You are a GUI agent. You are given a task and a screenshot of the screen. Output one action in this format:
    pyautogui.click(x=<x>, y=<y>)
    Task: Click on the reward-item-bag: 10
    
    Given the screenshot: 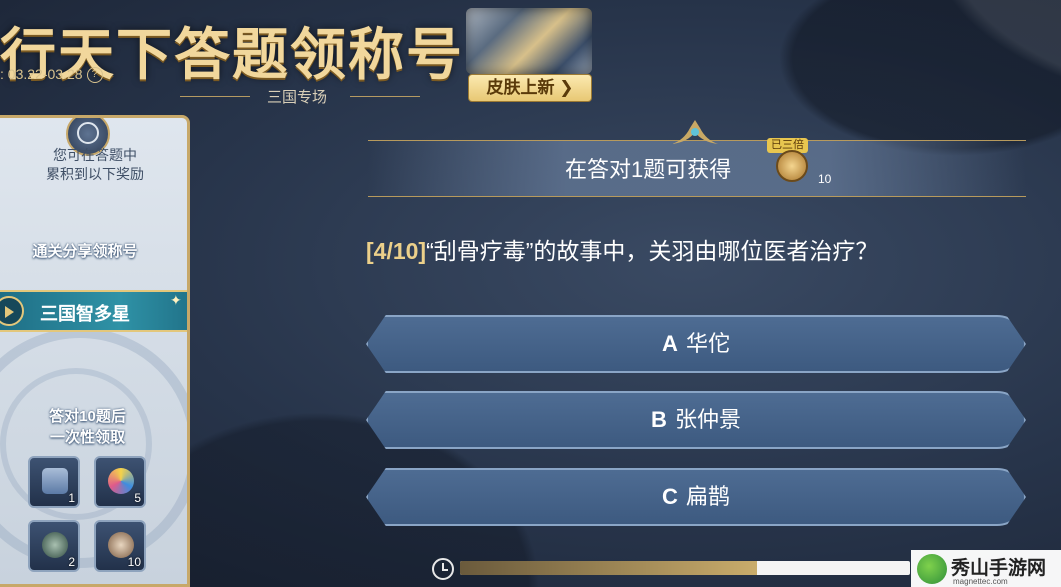 What is the action you would take?
    pyautogui.click(x=120, y=546)
    